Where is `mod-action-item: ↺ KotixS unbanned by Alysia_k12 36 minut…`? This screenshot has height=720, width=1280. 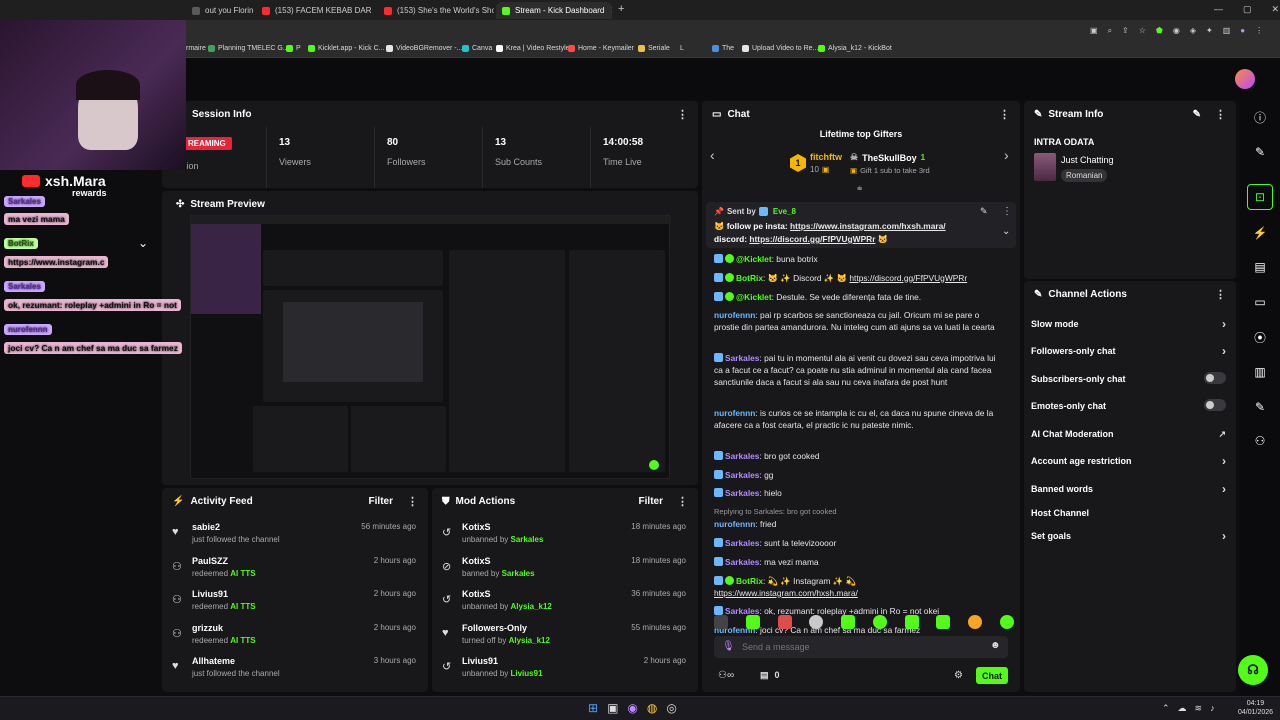 mod-action-item: ↺ KotixS unbanned by Alysia_k12 36 minut… is located at coordinates (565, 603).